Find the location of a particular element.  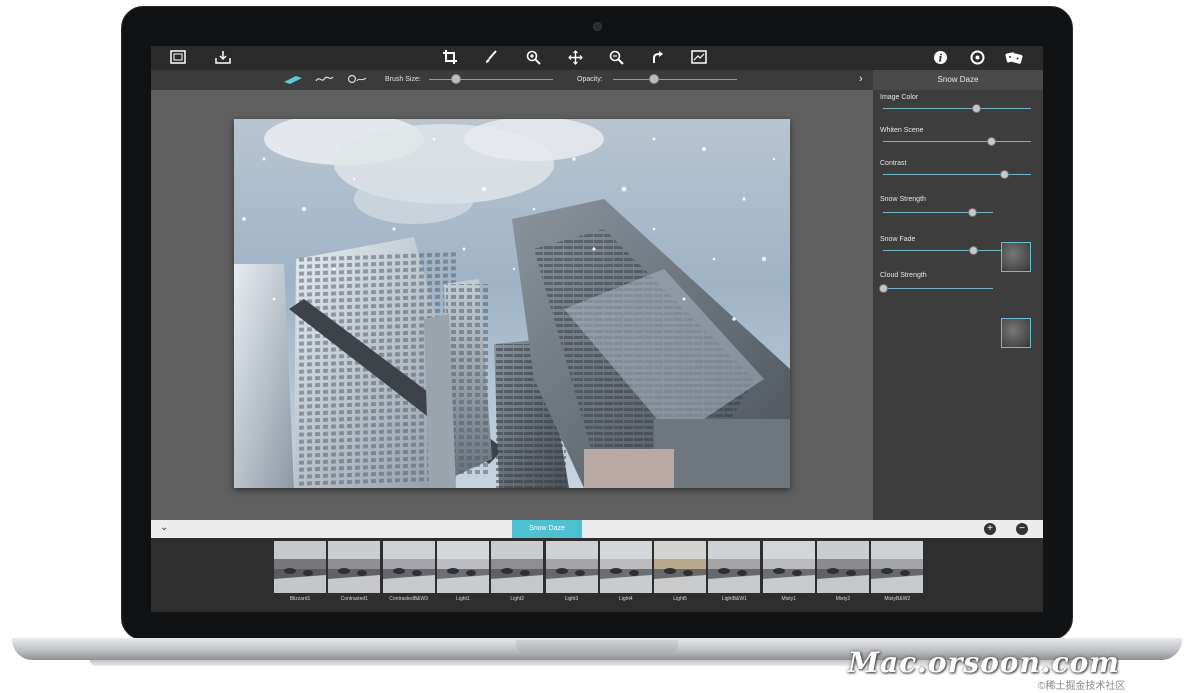

watermark-text: Mac.orsoon.com is located at coordinates (984, 662).